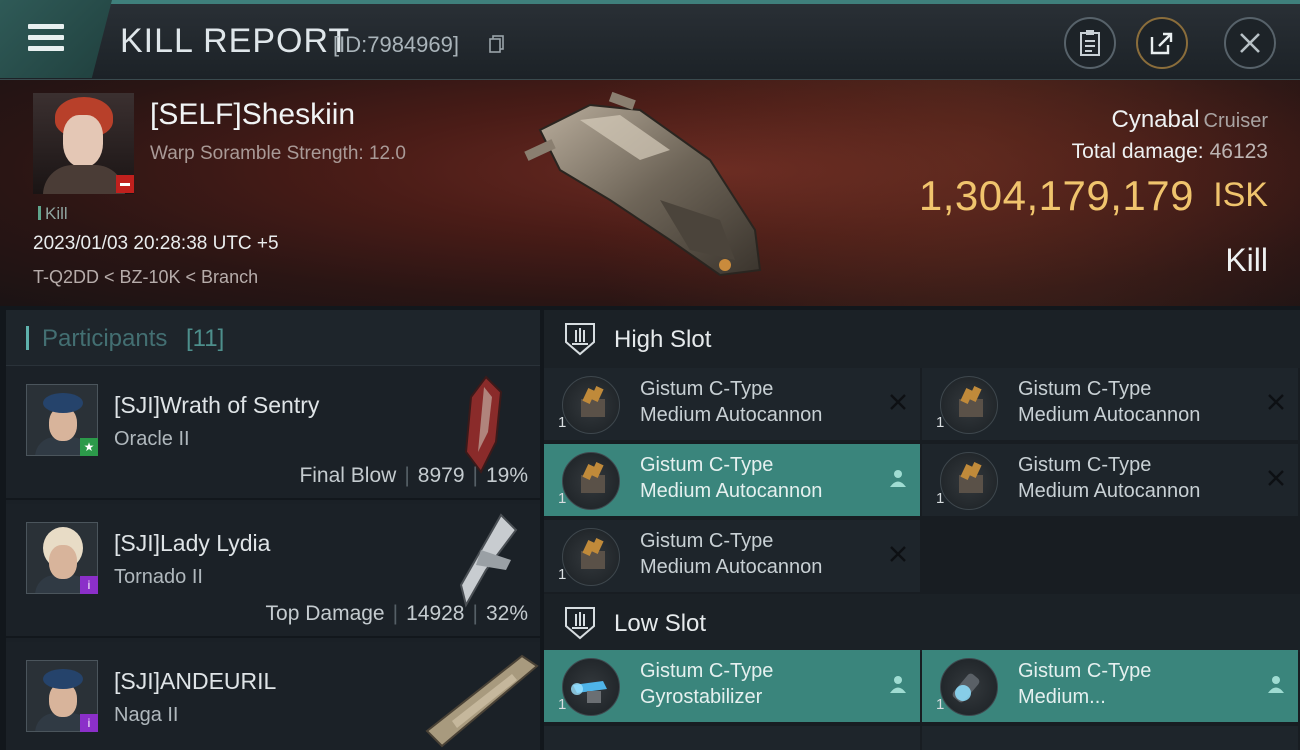  Describe the element at coordinates (146, 715) in the screenshot. I see `participant-ship: Naga II` at that location.